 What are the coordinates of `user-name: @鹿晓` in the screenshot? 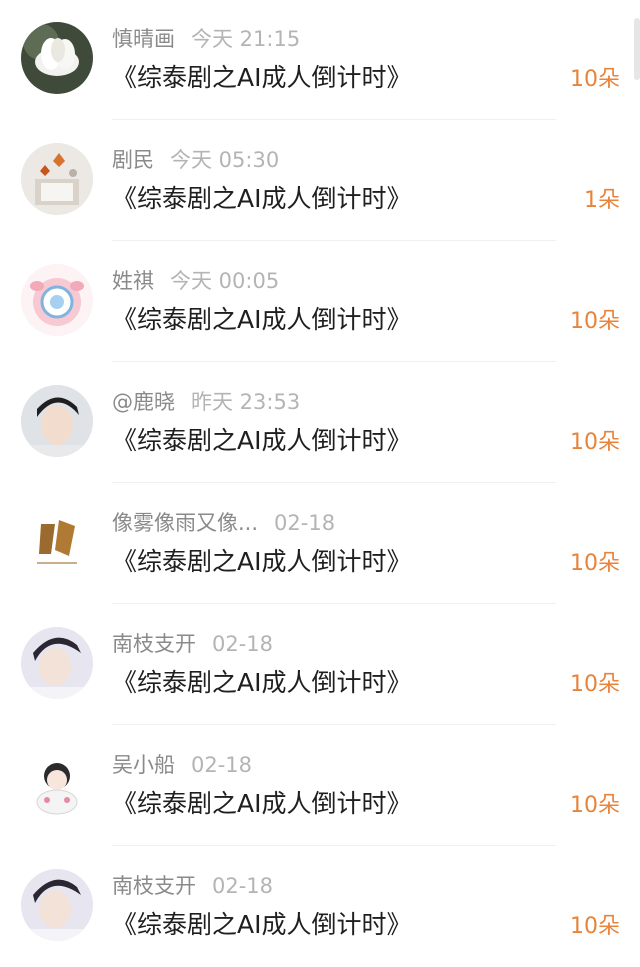 It's located at (143, 402).